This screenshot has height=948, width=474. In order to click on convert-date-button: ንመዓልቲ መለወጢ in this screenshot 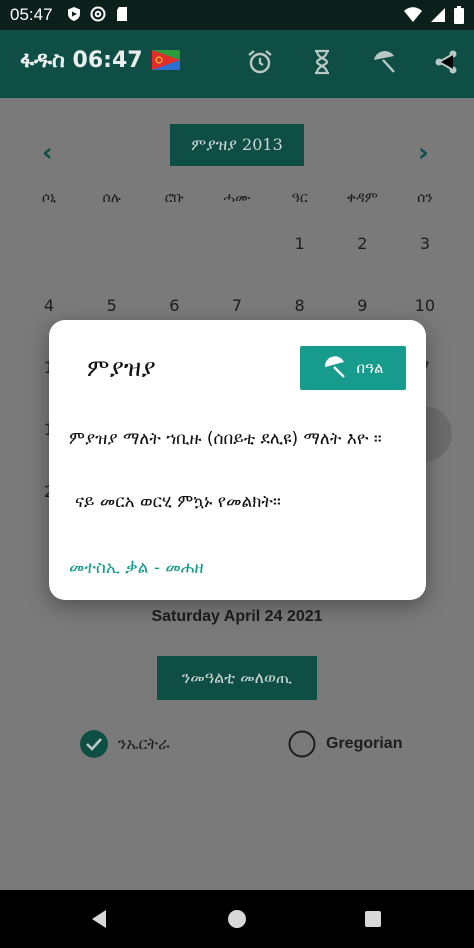, I will do `click(237, 678)`.